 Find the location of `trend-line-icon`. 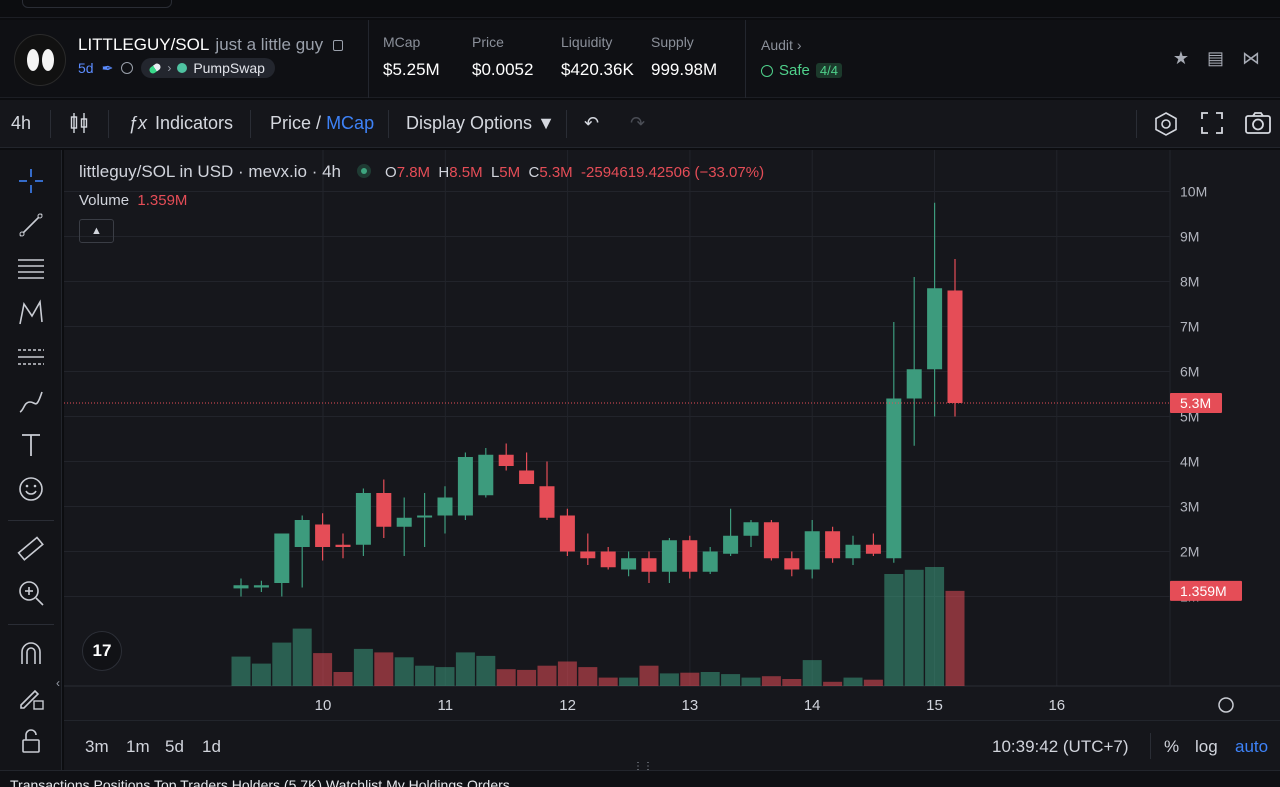

trend-line-icon is located at coordinates (31, 225).